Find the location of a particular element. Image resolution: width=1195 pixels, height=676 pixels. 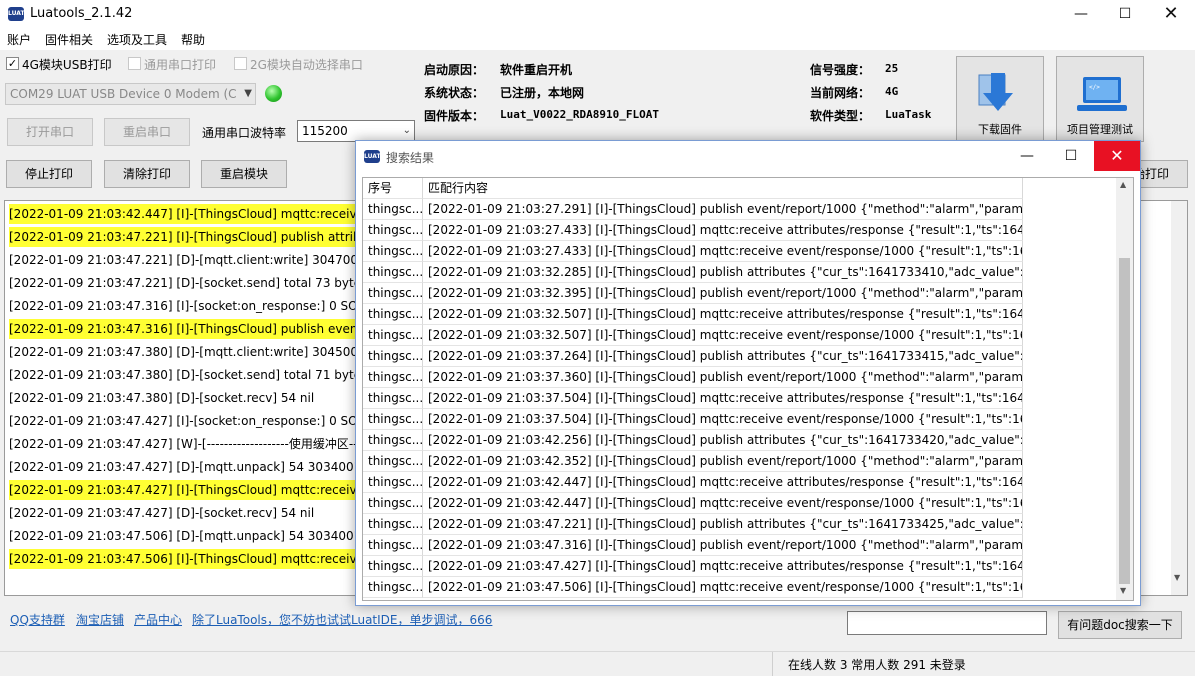

close-icon: ✕ is located at coordinates (1171, 14).